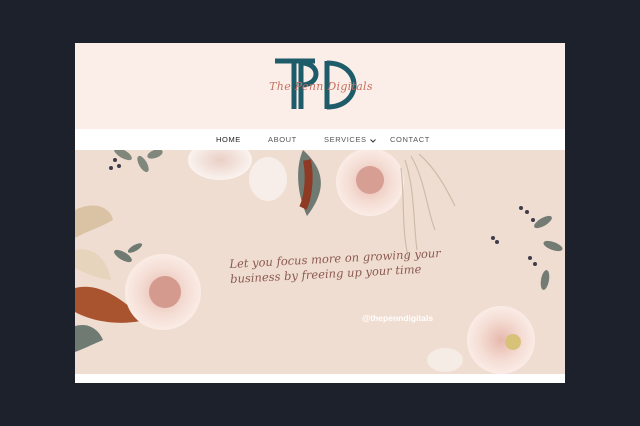  What do you see at coordinates (320, 378) in the screenshot?
I see `footer-strip` at bounding box center [320, 378].